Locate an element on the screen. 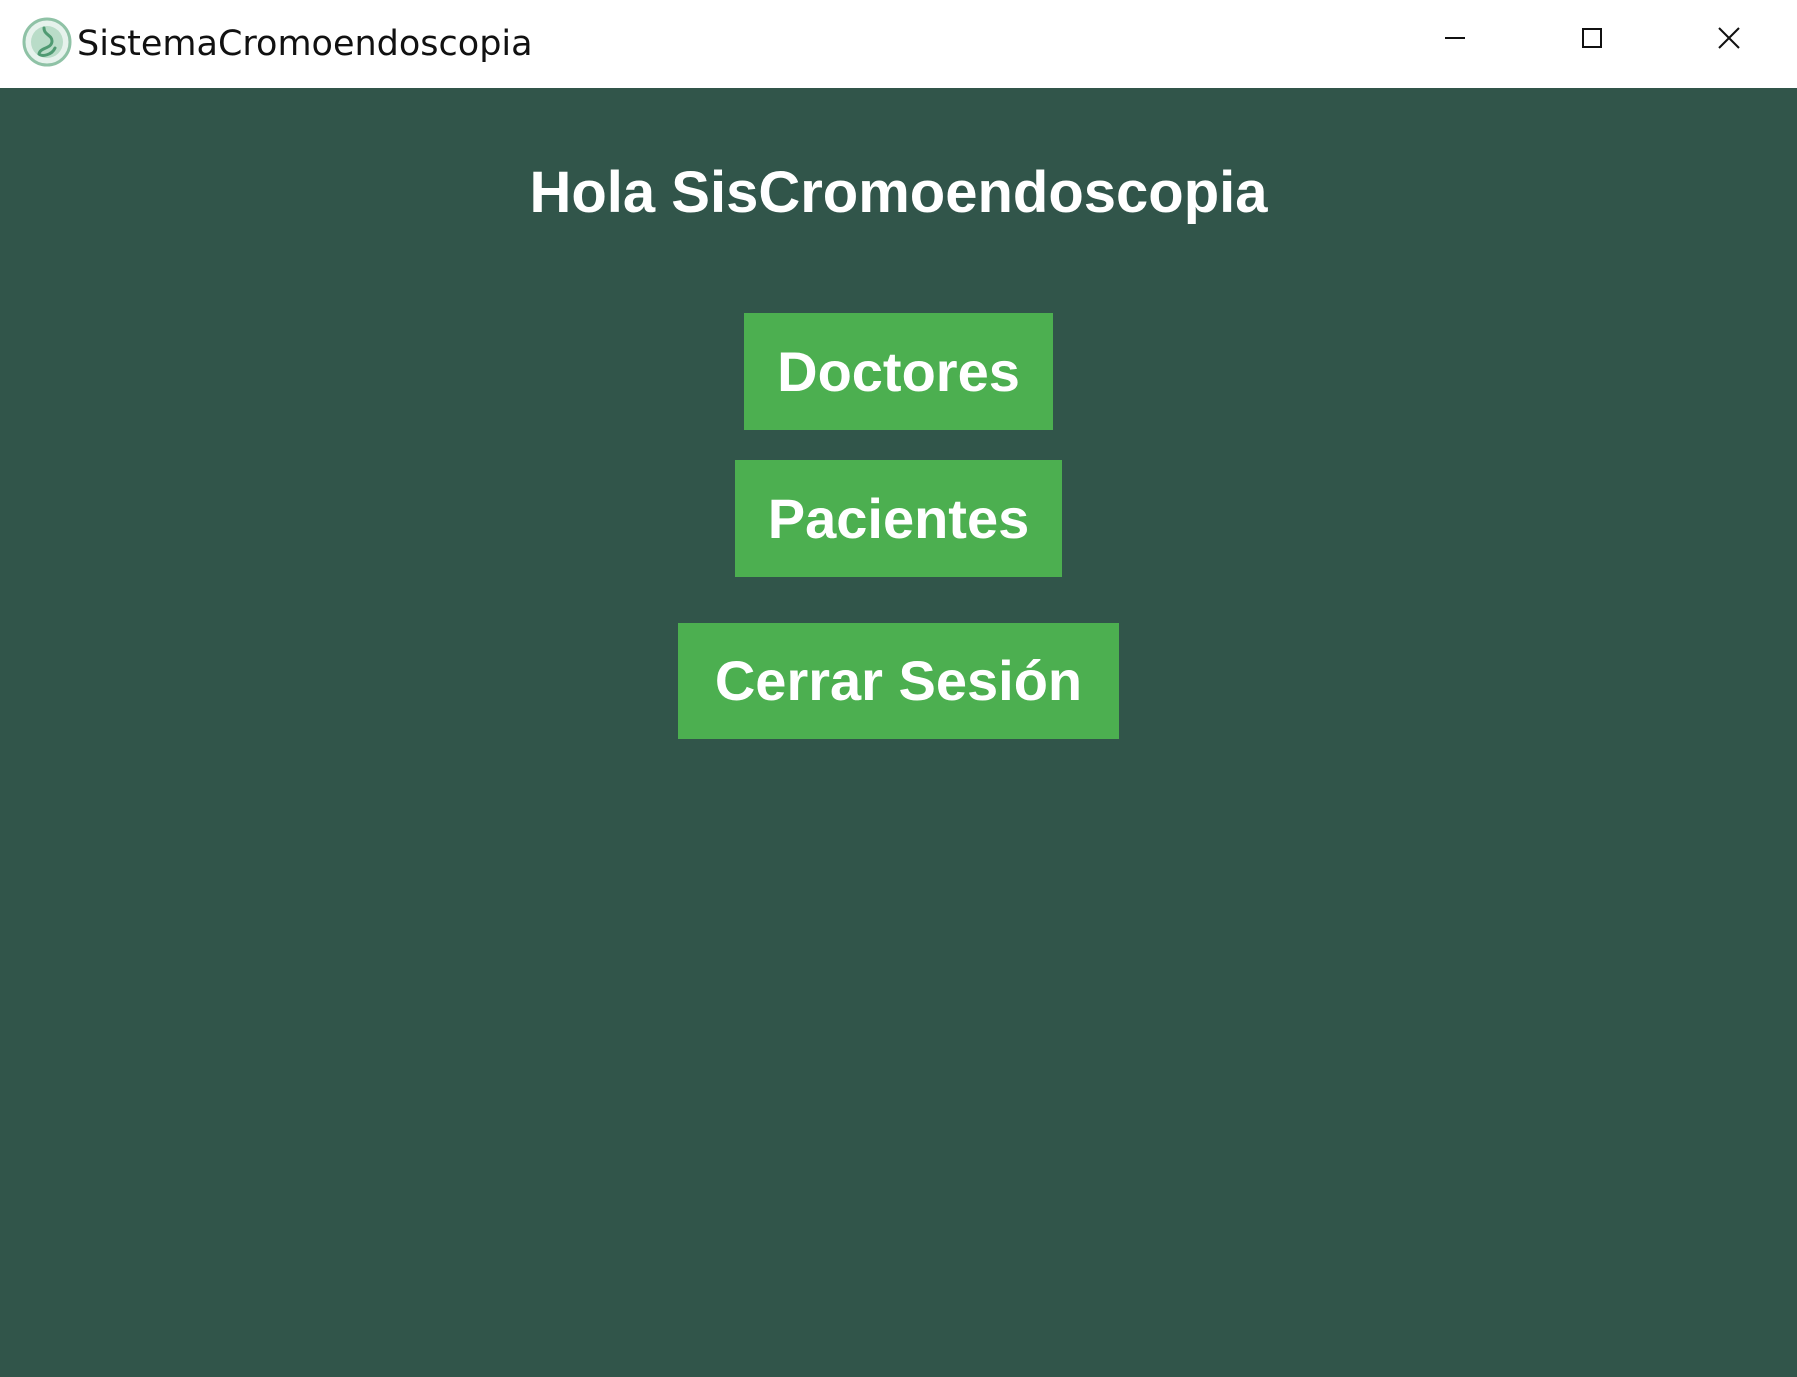 The height and width of the screenshot is (1377, 1797). greeting-heading: Hola SisCromoendoscopia is located at coordinates (898, 192).